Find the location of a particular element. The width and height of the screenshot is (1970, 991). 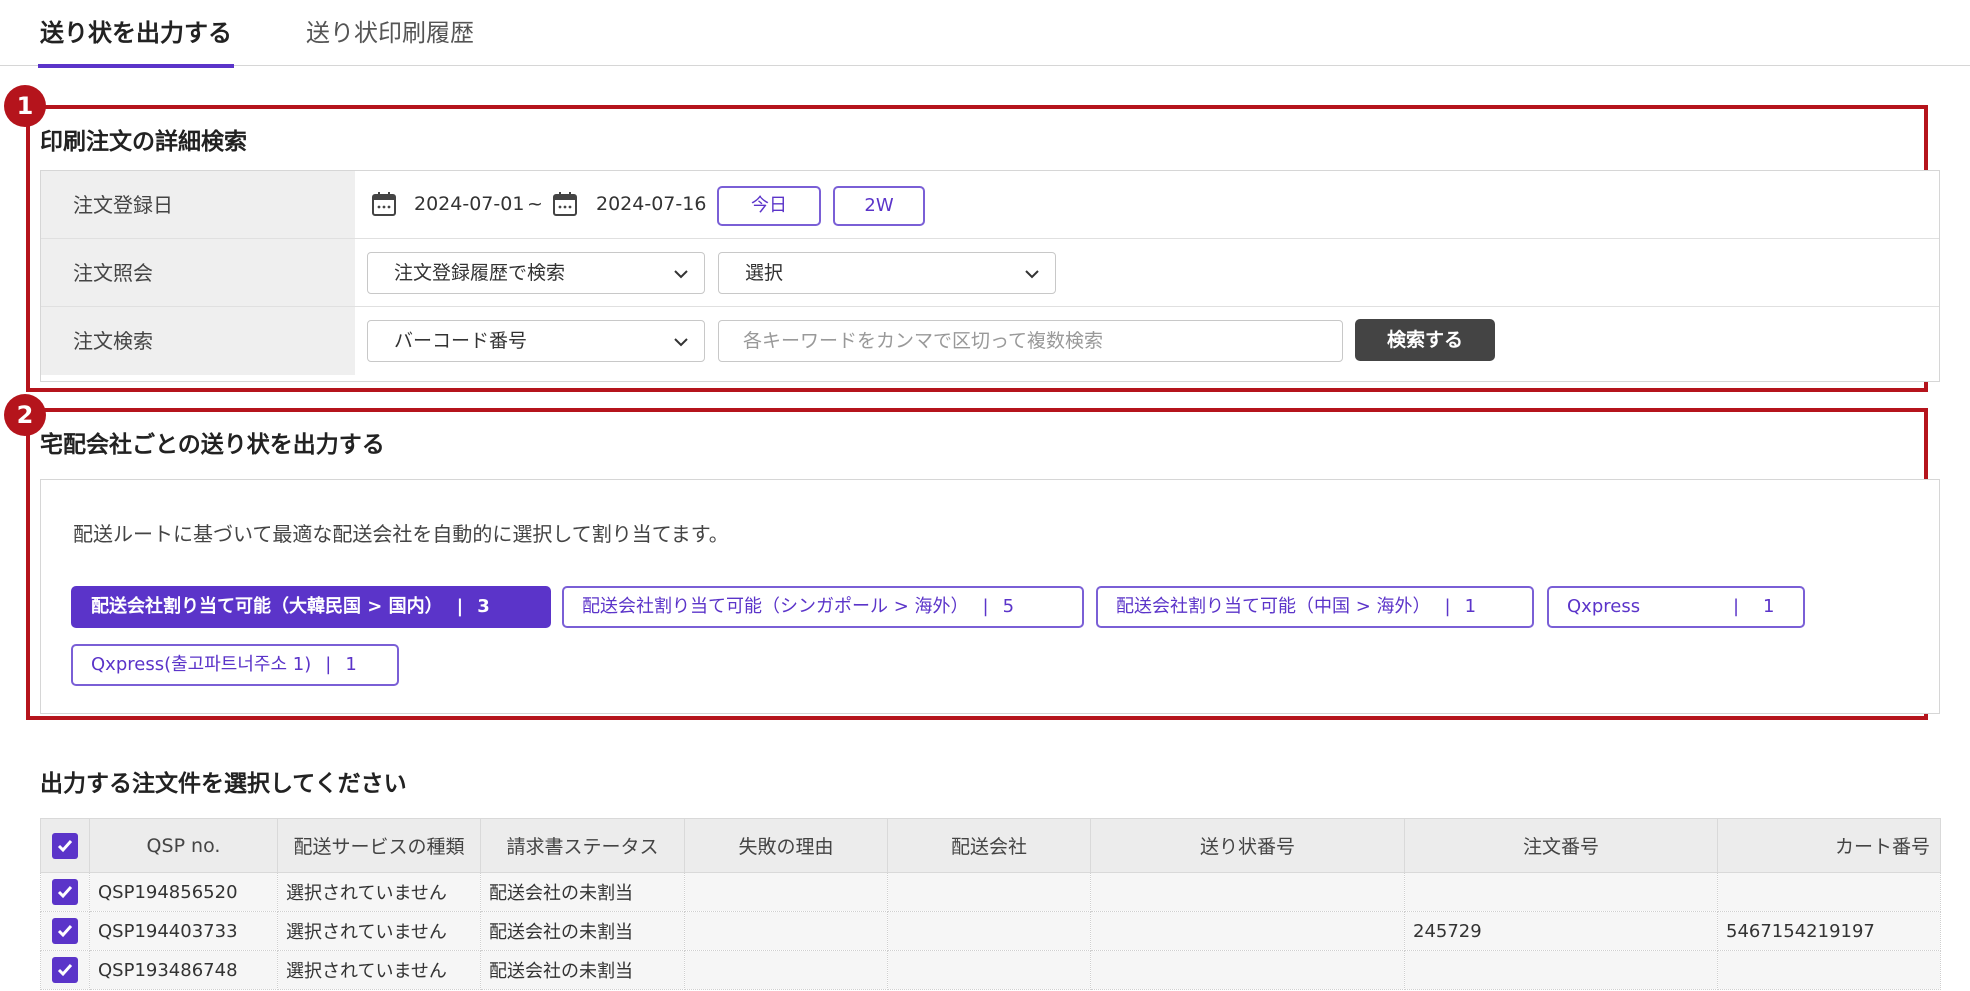

search-field-value: バーコード番号 is located at coordinates (461, 341).